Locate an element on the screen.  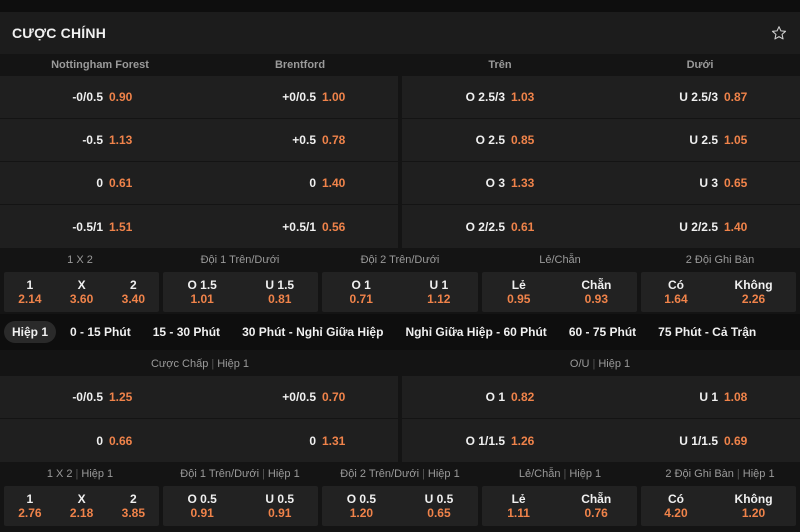
market-title: Lẻ/Chẵn is located at coordinates (560, 260).